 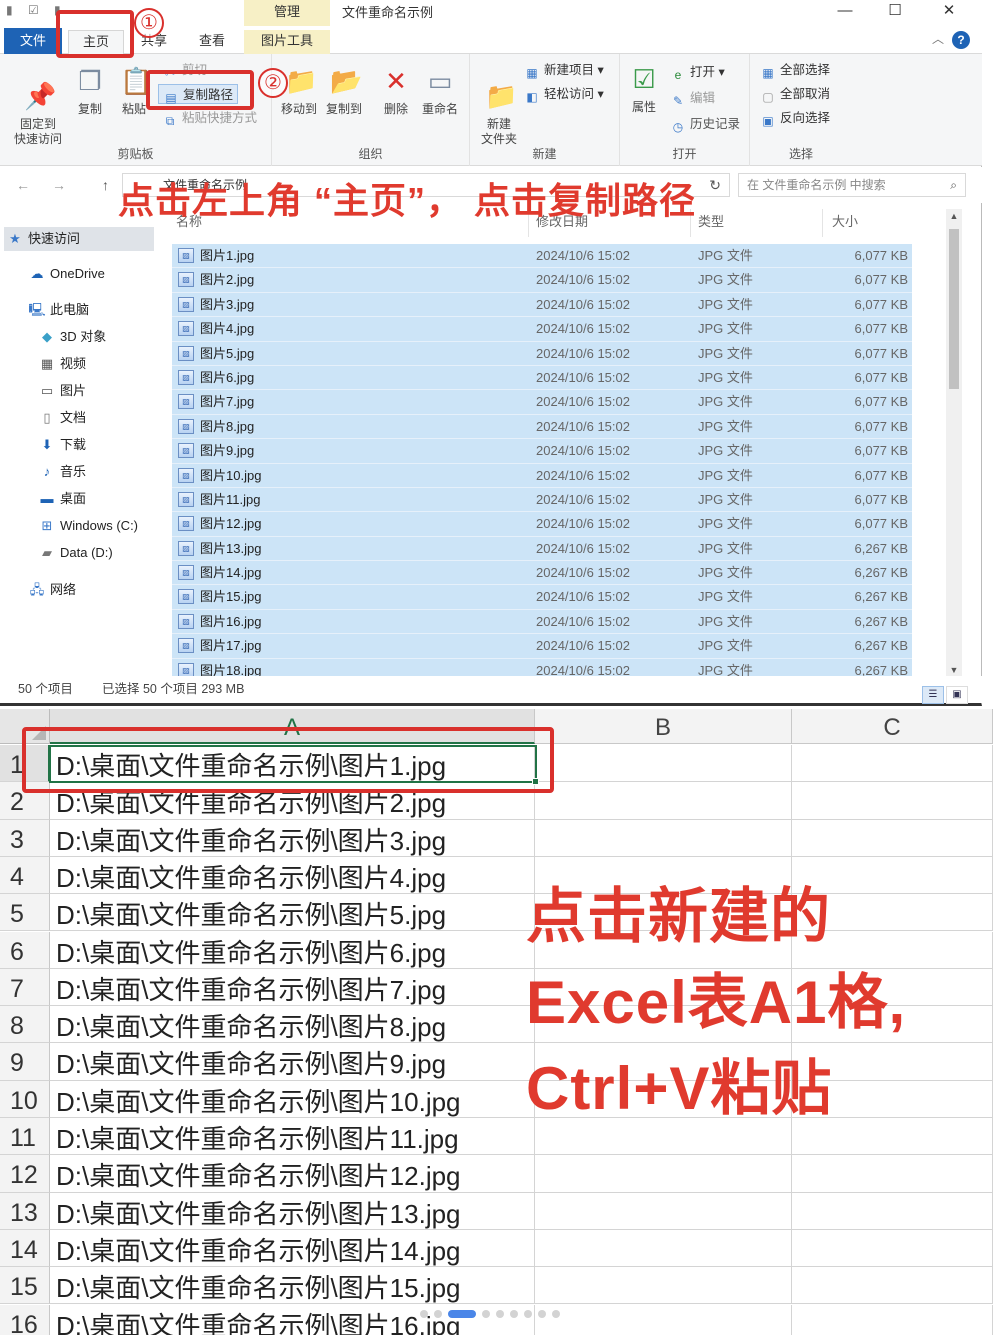 I want to click on nav-item-pictures: ▭ 图片, so click(x=62, y=391).